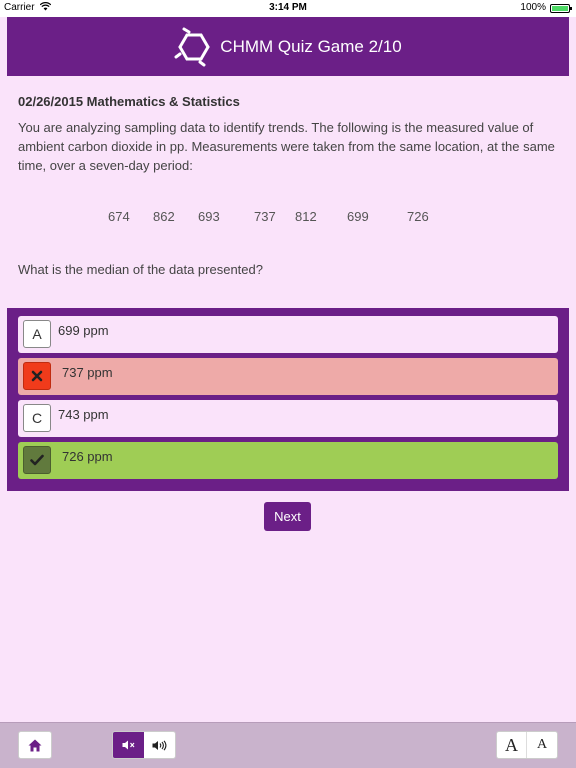  Describe the element at coordinates (209, 216) in the screenshot. I see `data-value: 693` at that location.